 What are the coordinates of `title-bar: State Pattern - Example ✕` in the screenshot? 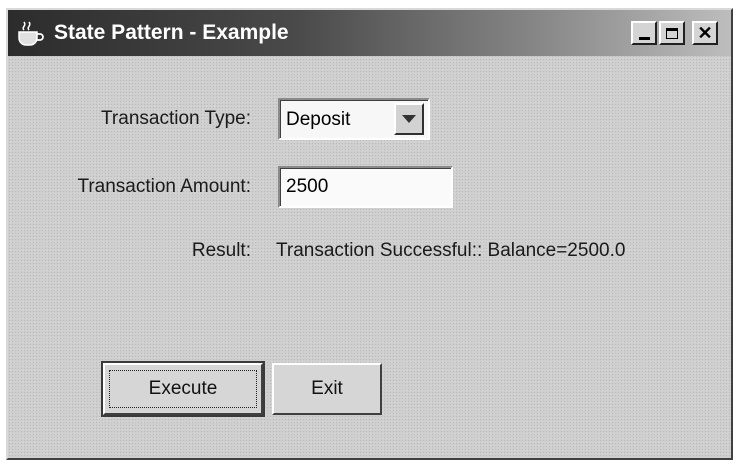 It's located at (369, 33).